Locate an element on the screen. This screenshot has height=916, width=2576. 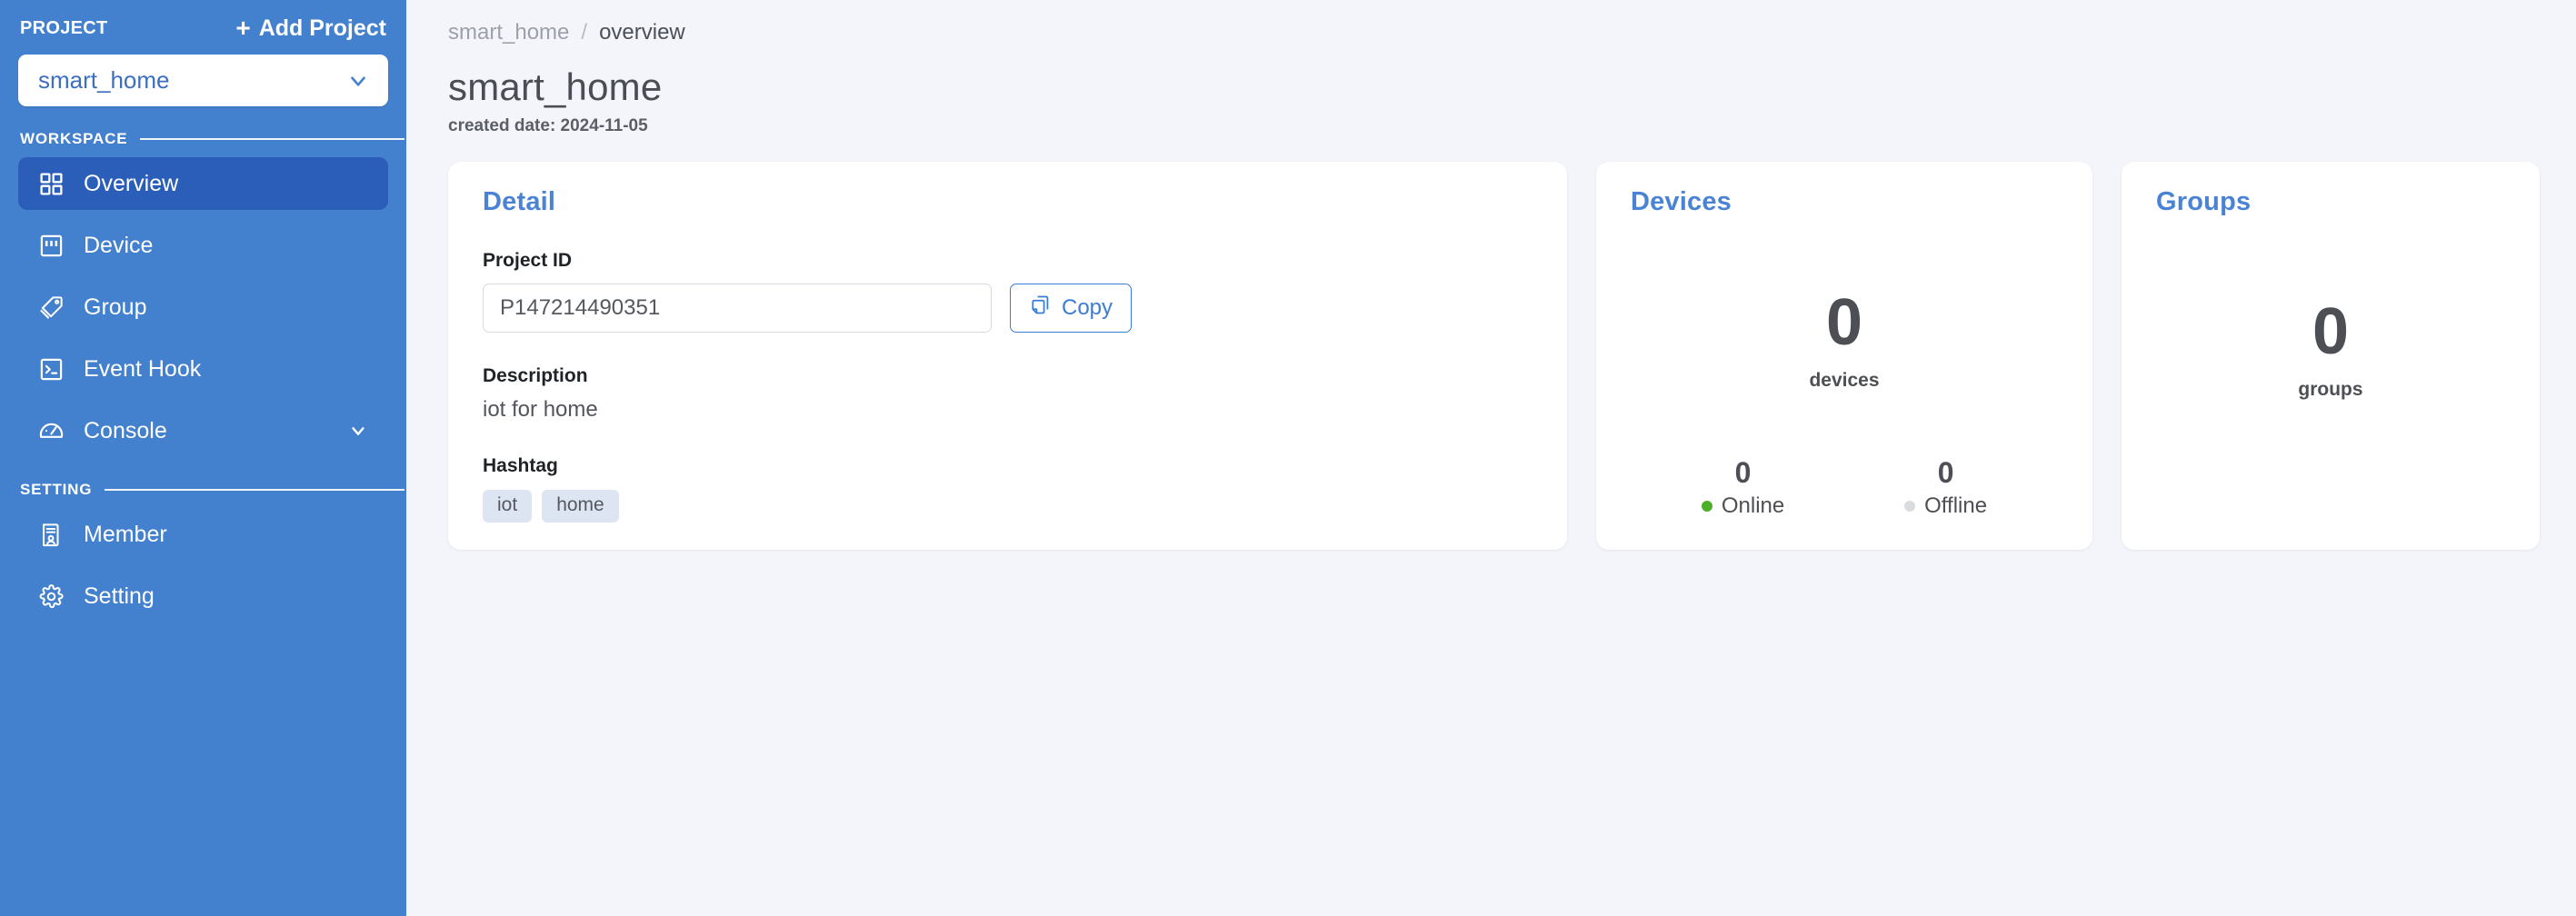
devices-online-count: 0 is located at coordinates (1743, 473).